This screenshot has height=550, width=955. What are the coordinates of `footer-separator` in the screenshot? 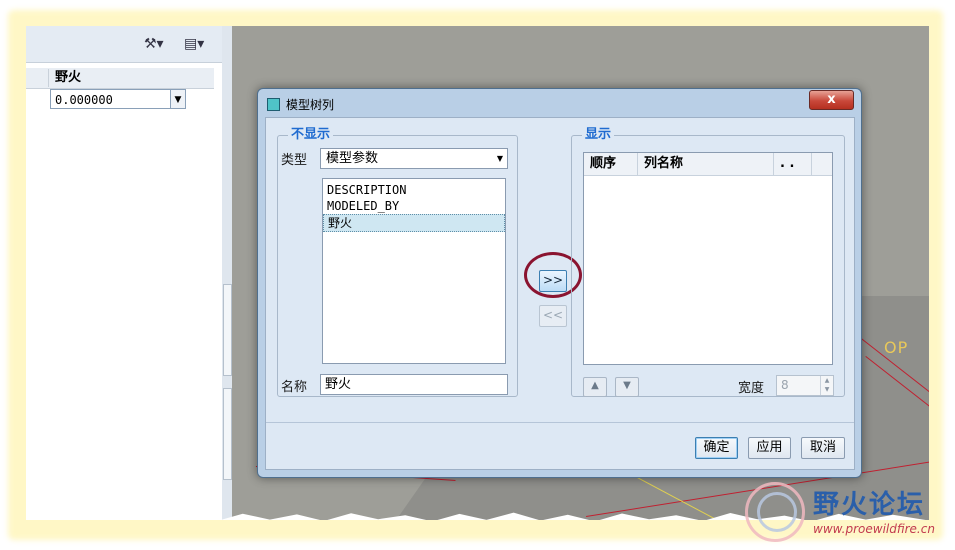 It's located at (560, 422).